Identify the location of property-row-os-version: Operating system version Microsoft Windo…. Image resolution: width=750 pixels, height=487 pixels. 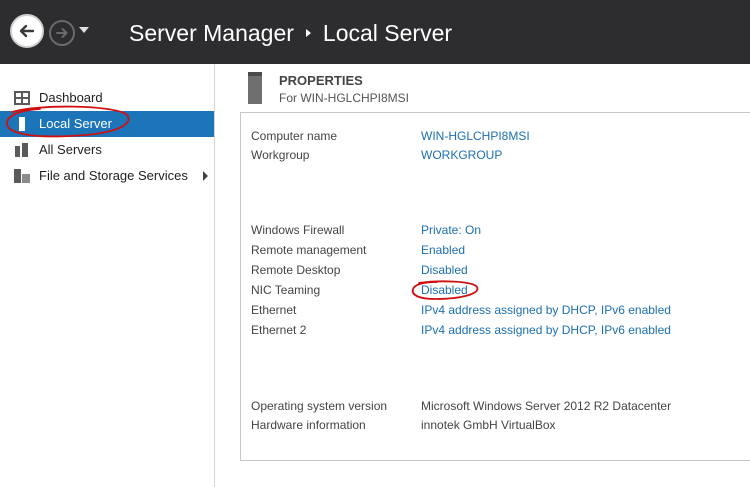
(500, 408).